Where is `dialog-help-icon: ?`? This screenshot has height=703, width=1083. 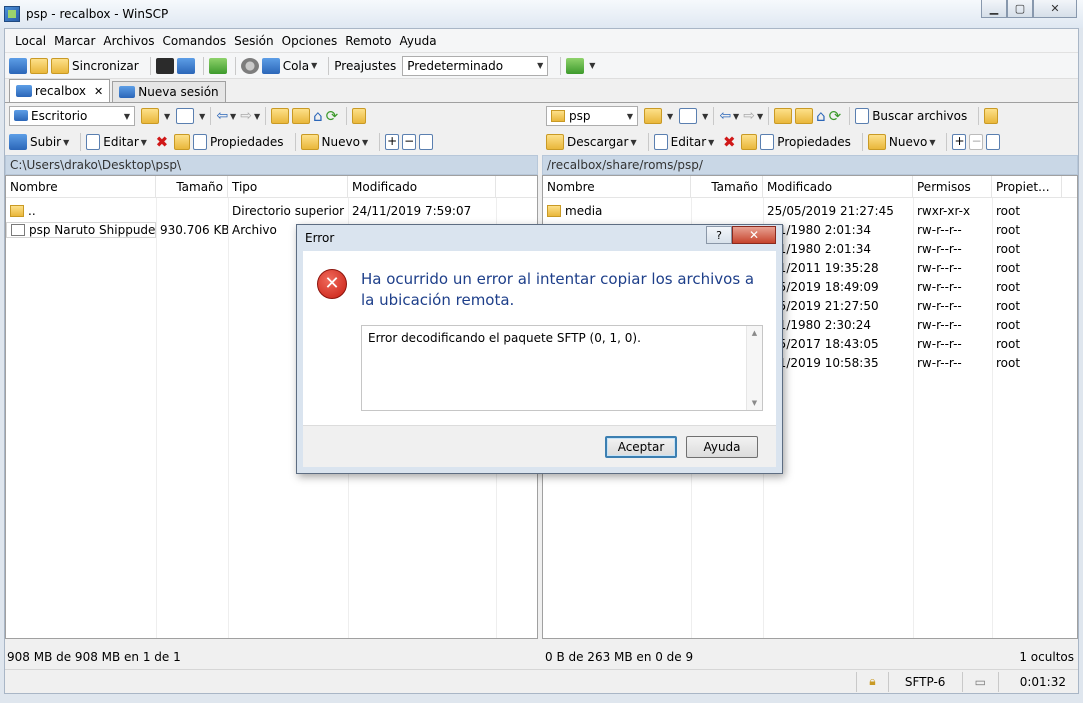
dialog-help-icon: ? is located at coordinates (719, 235).